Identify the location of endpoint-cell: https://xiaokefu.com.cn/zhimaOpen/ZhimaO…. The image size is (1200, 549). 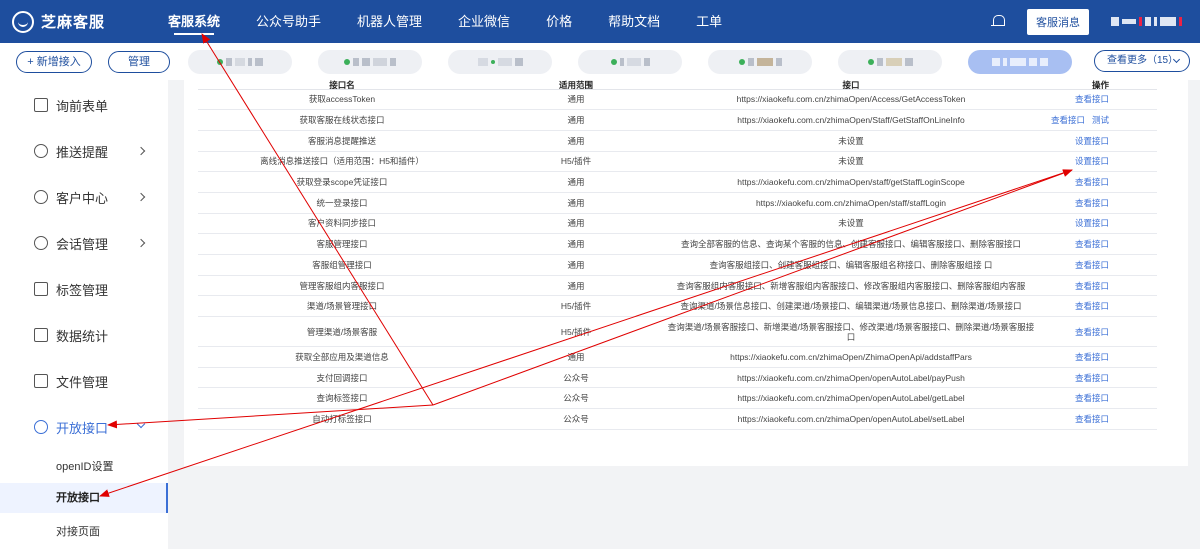
(851, 357).